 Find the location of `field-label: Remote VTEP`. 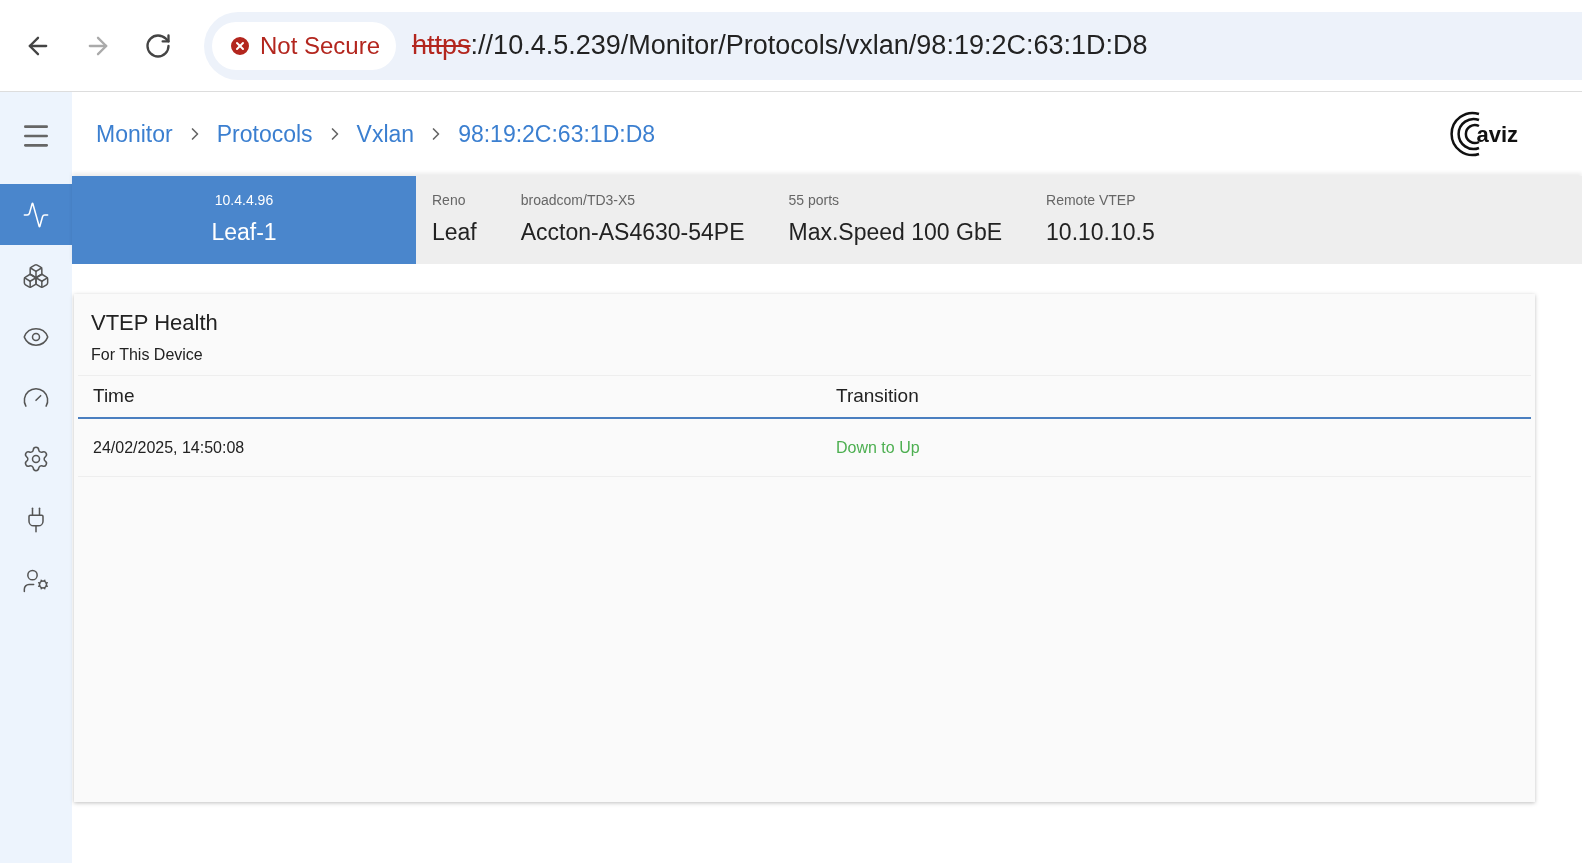

field-label: Remote VTEP is located at coordinates (1091, 201).